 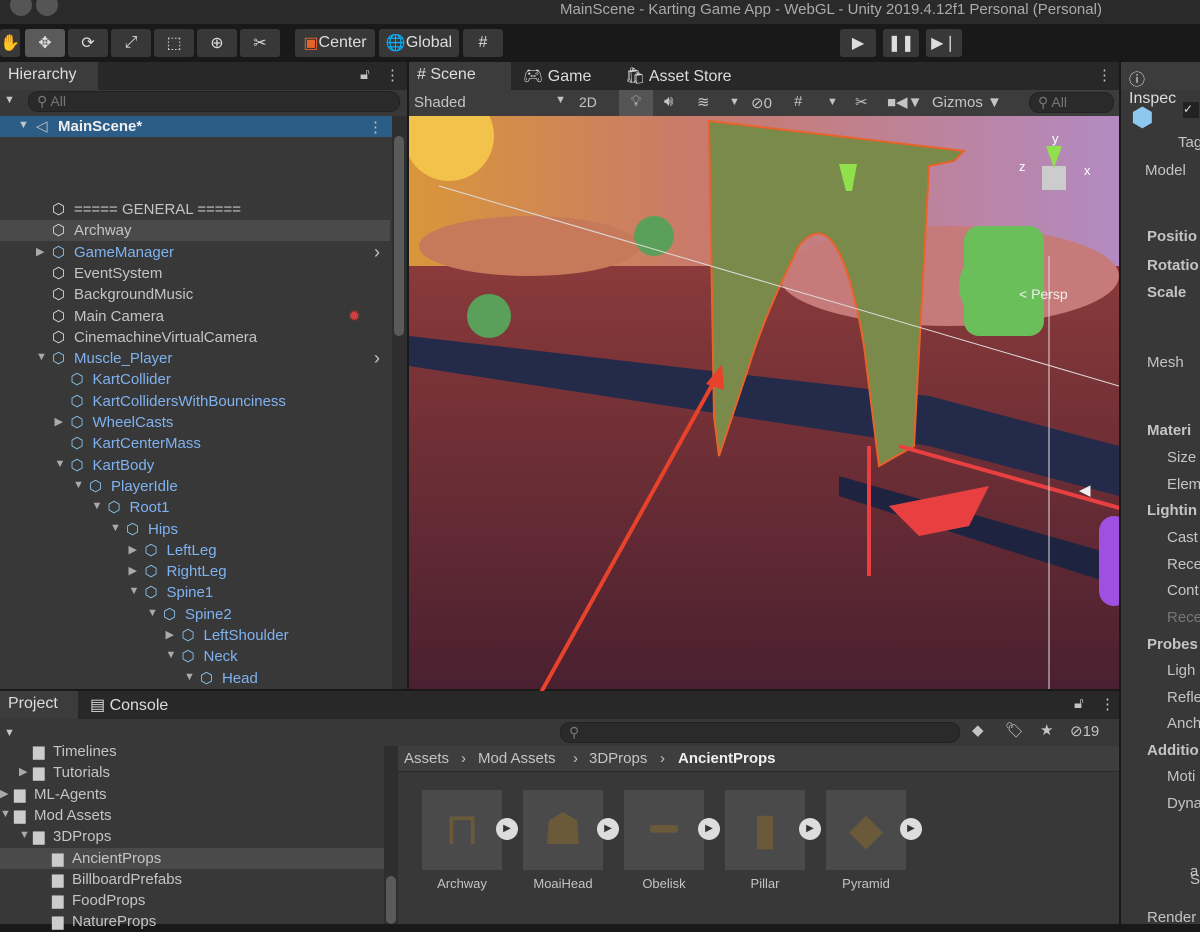 I want to click on hierarchy-item: ▼ ⬡ PlayerIdle, so click(x=195, y=486).